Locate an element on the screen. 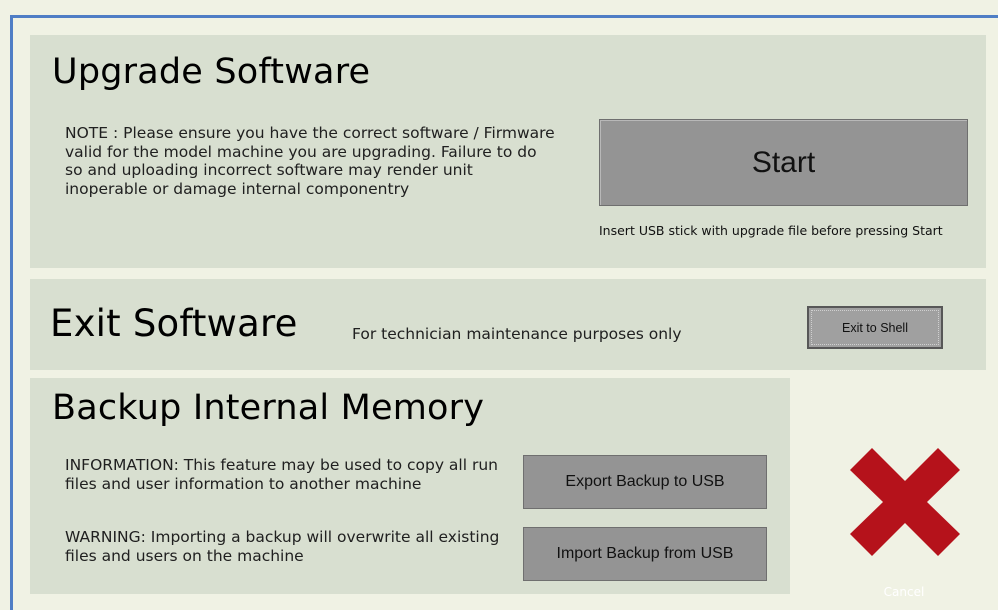 The image size is (998, 610). window-left-border is located at coordinates (11, 312).